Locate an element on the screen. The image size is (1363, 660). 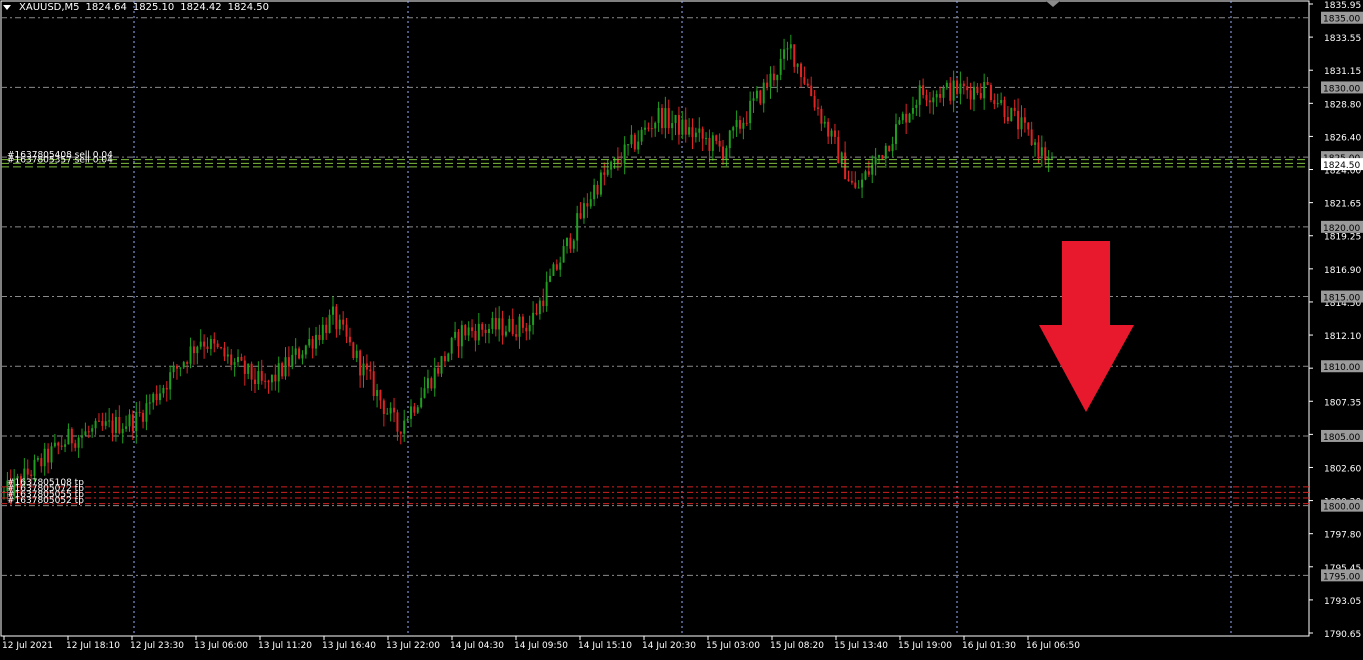
price-tick-label: 1797.80 is located at coordinates (1342, 536).